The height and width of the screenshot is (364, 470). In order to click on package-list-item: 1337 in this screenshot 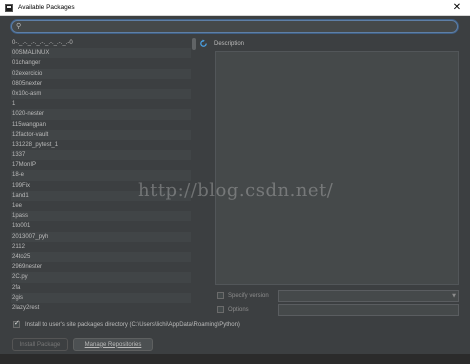, I will do `click(103, 155)`.